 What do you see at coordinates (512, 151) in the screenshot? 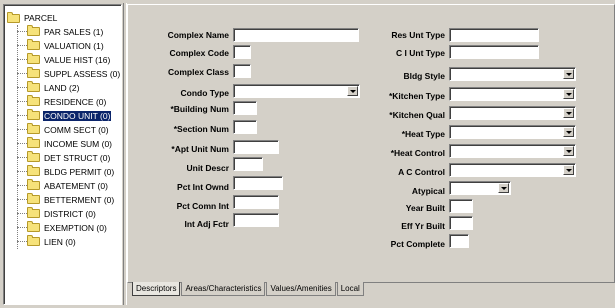
I see `heat-control-select` at bounding box center [512, 151].